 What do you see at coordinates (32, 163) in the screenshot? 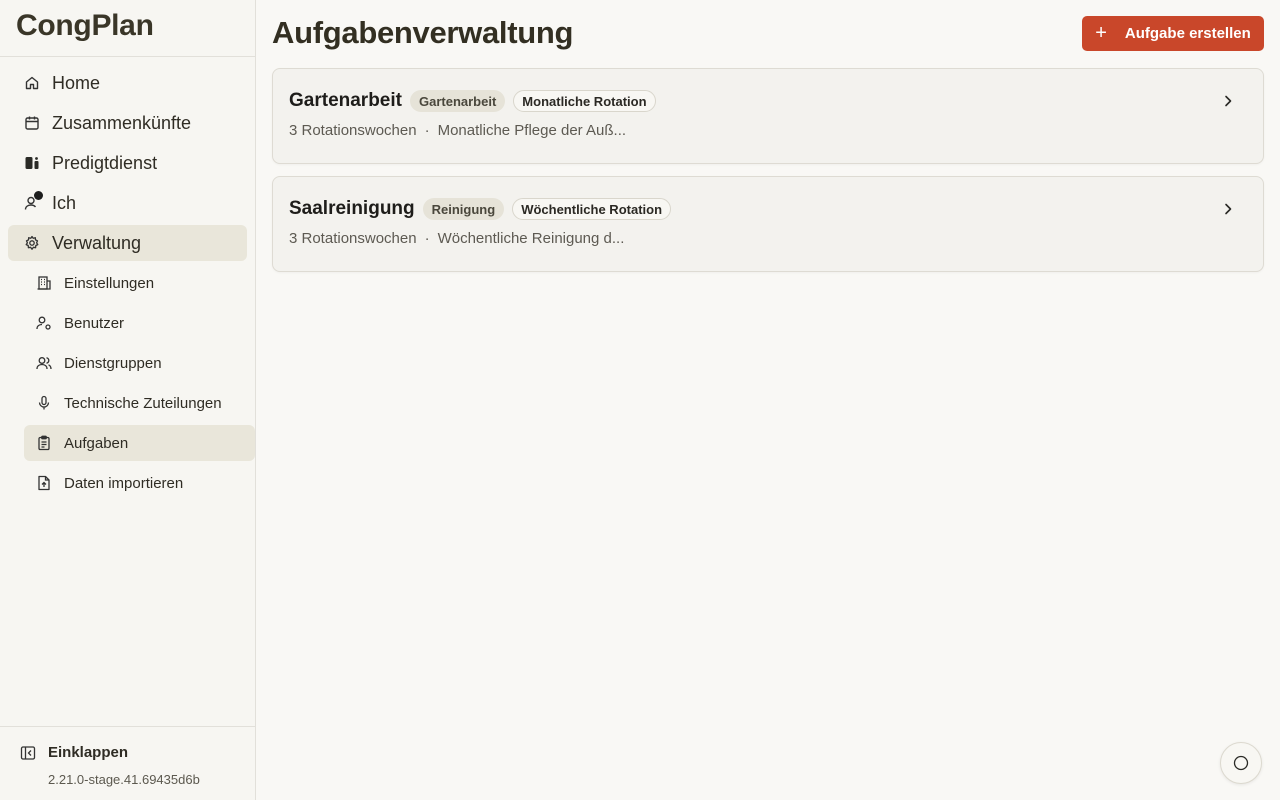
I see `cart-icon` at bounding box center [32, 163].